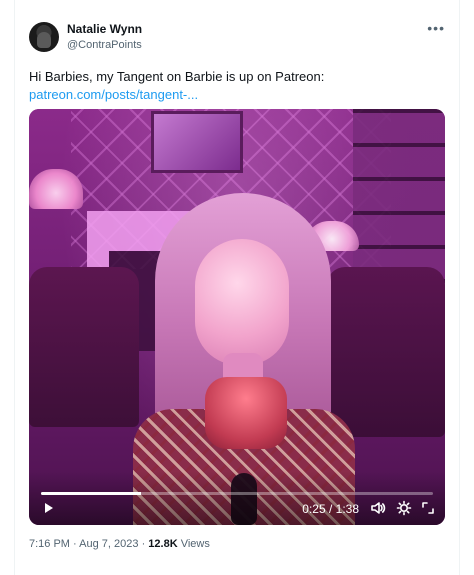 This screenshot has height=575, width=474. I want to click on bookshelf, so click(399, 199).